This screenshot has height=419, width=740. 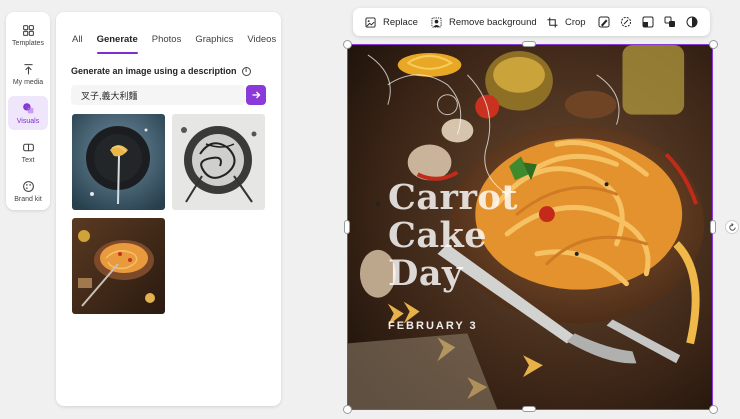 I want to click on replace-label: Replace, so click(x=400, y=22).